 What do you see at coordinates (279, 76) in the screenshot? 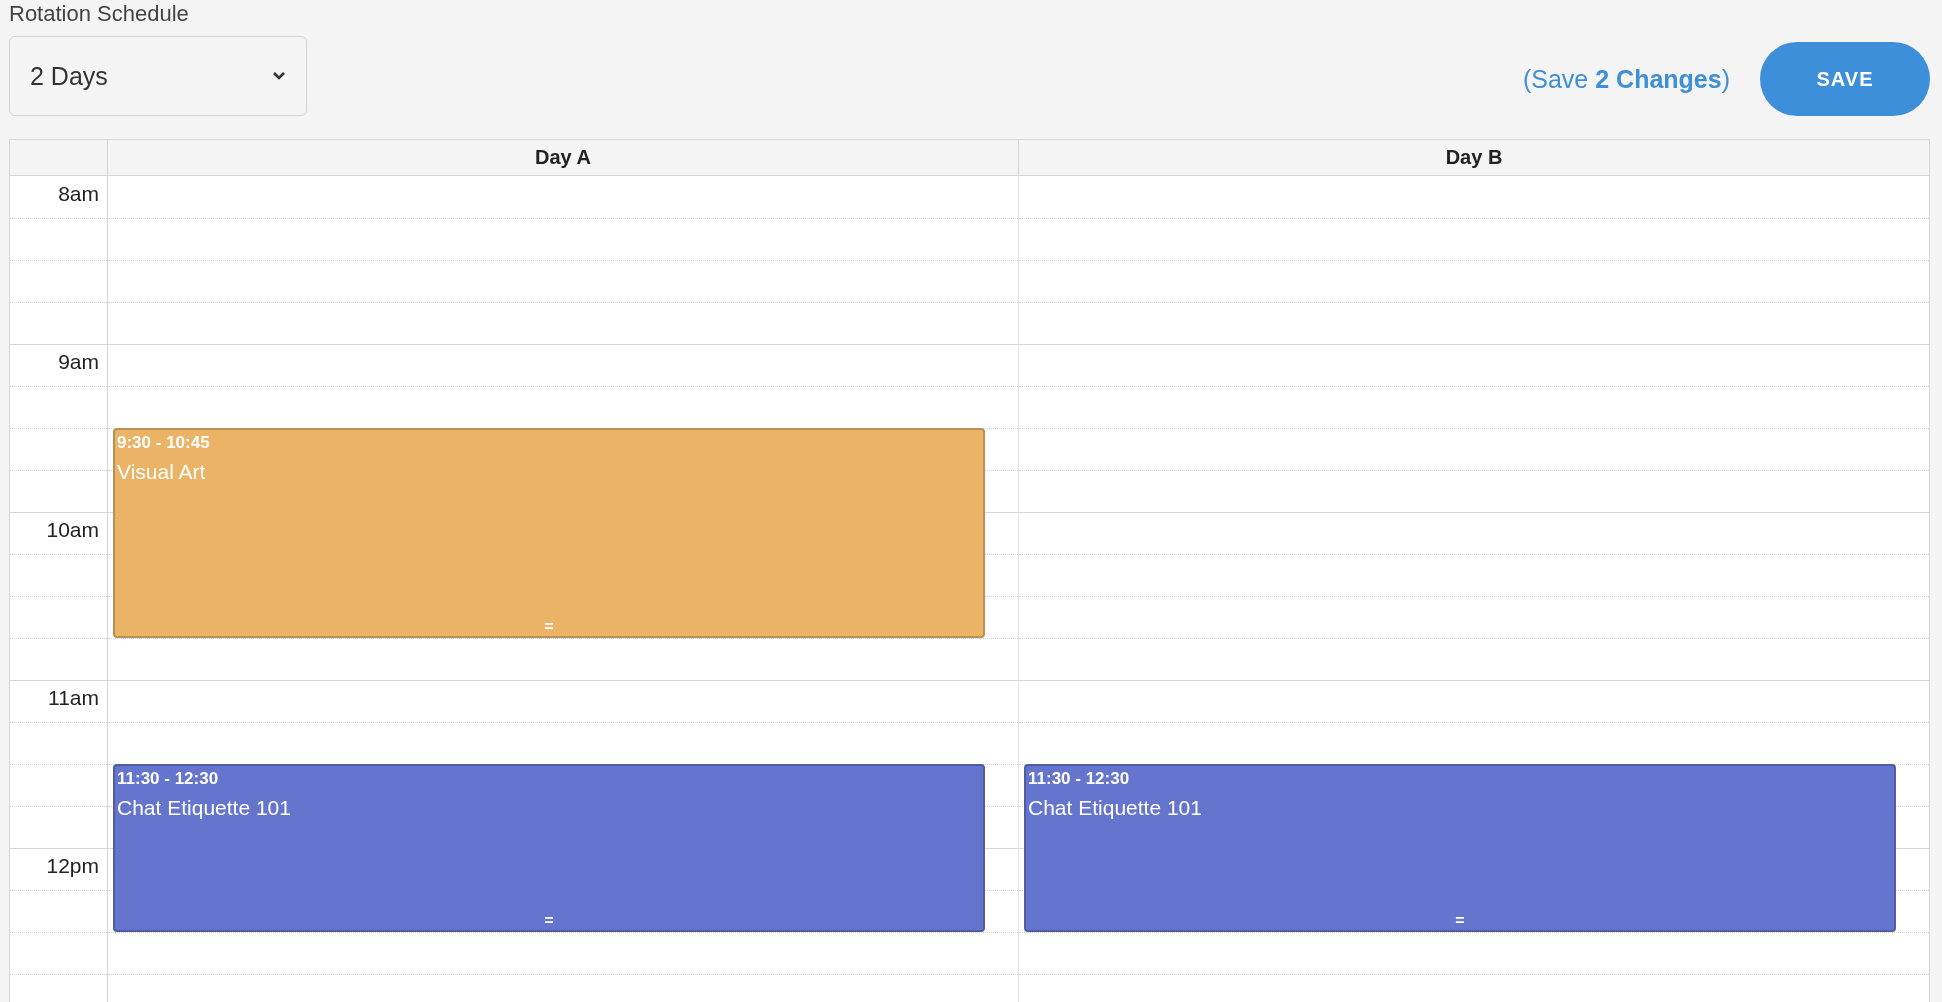
I see `chevron-down-icon` at bounding box center [279, 76].